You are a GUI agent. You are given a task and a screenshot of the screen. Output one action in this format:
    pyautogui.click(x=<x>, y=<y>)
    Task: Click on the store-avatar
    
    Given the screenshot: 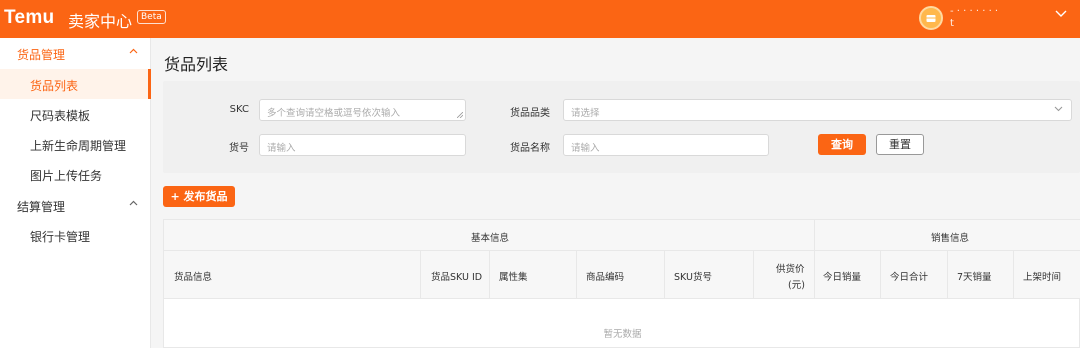 What is the action you would take?
    pyautogui.click(x=931, y=18)
    